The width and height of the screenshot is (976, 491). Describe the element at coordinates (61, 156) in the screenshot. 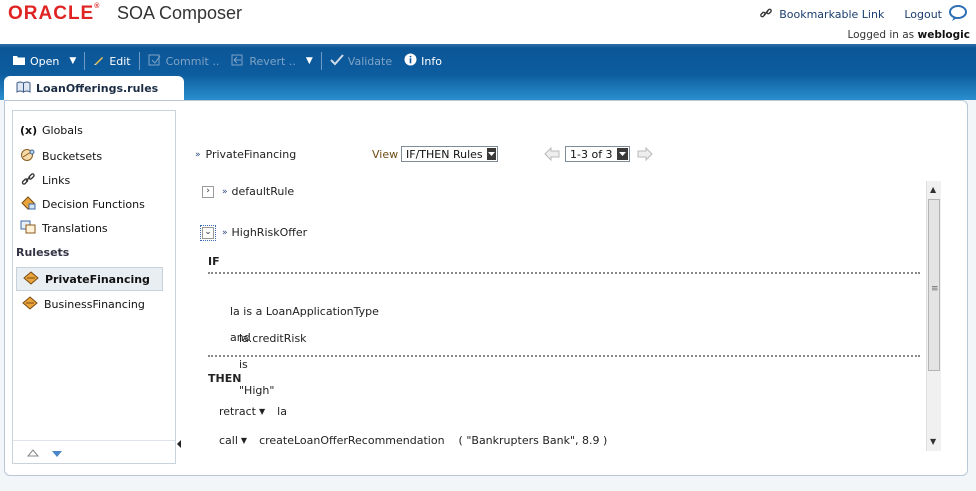

I see `sidebar-item-bucketsets: Bucketsets` at that location.